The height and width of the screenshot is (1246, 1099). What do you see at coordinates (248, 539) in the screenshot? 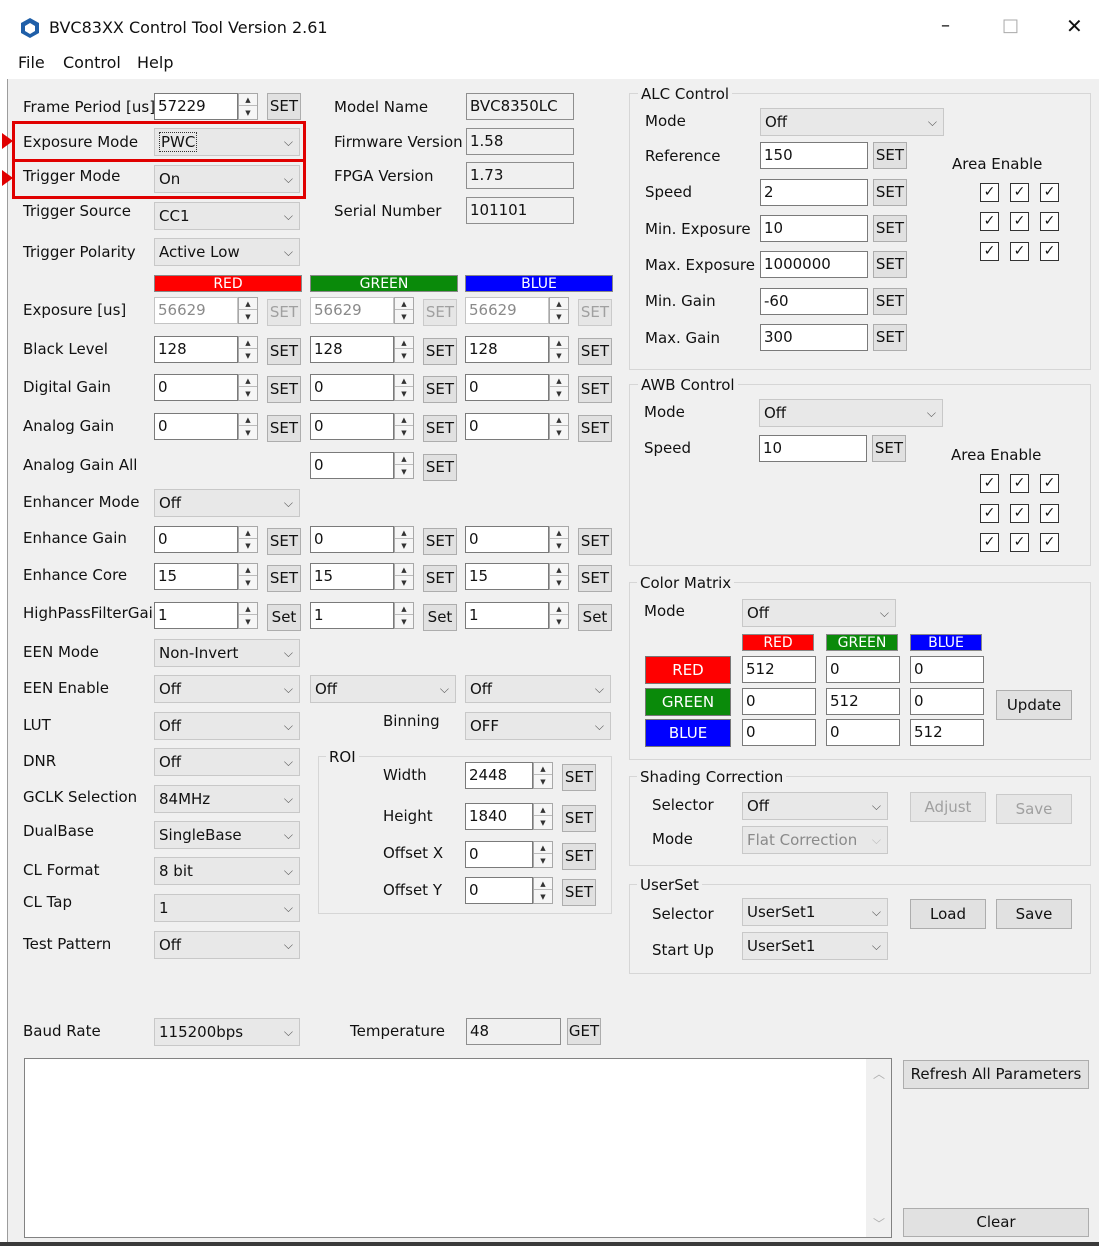
I see `enhance-gain-red-spinner: ▲ ▼` at bounding box center [248, 539].